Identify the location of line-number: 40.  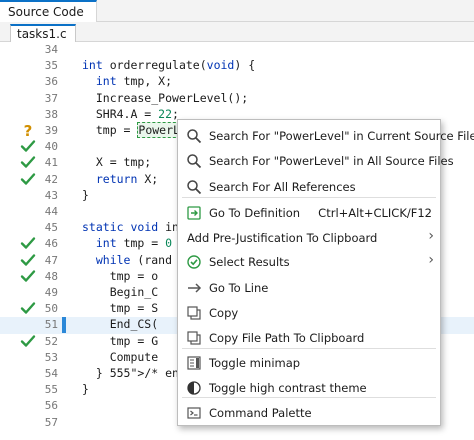
(51, 147).